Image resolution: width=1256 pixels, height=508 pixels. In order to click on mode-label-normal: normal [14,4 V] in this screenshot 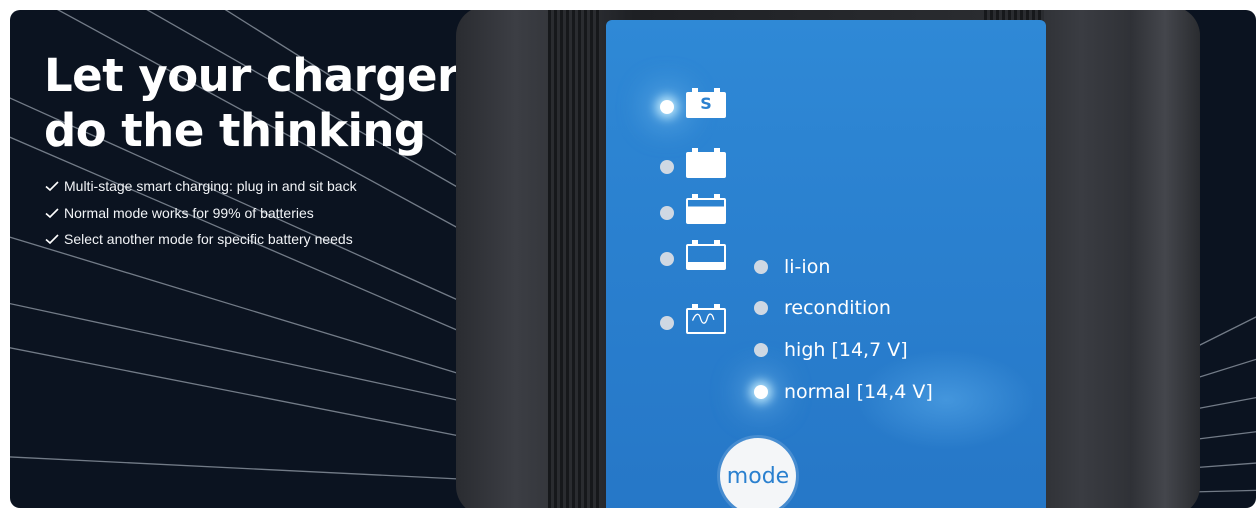, I will do `click(858, 392)`.